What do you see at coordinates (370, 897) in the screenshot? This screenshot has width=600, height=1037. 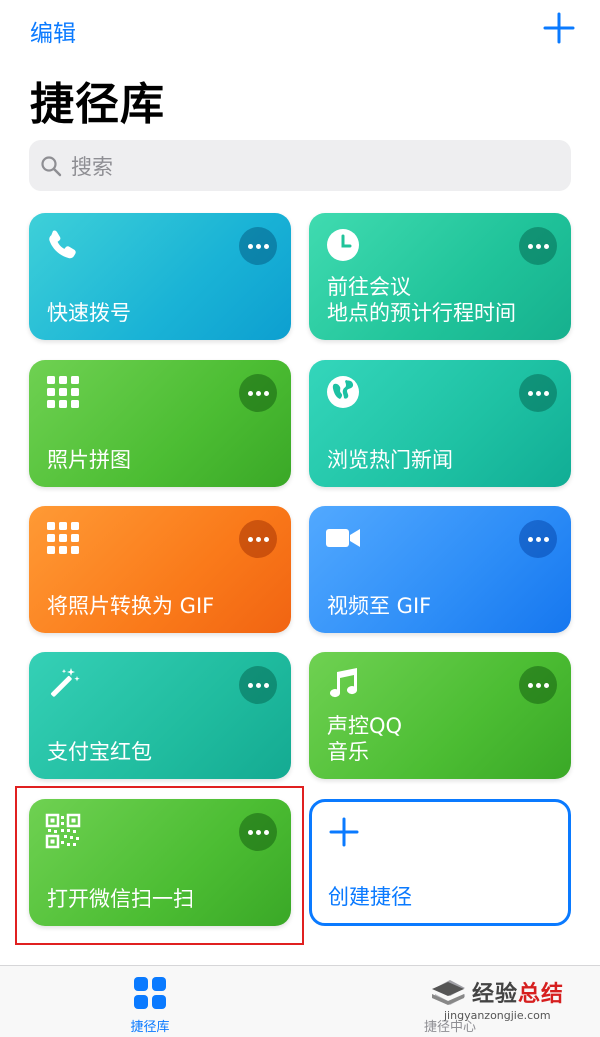 I see `create-shortcut-label: 创建捷径` at bounding box center [370, 897].